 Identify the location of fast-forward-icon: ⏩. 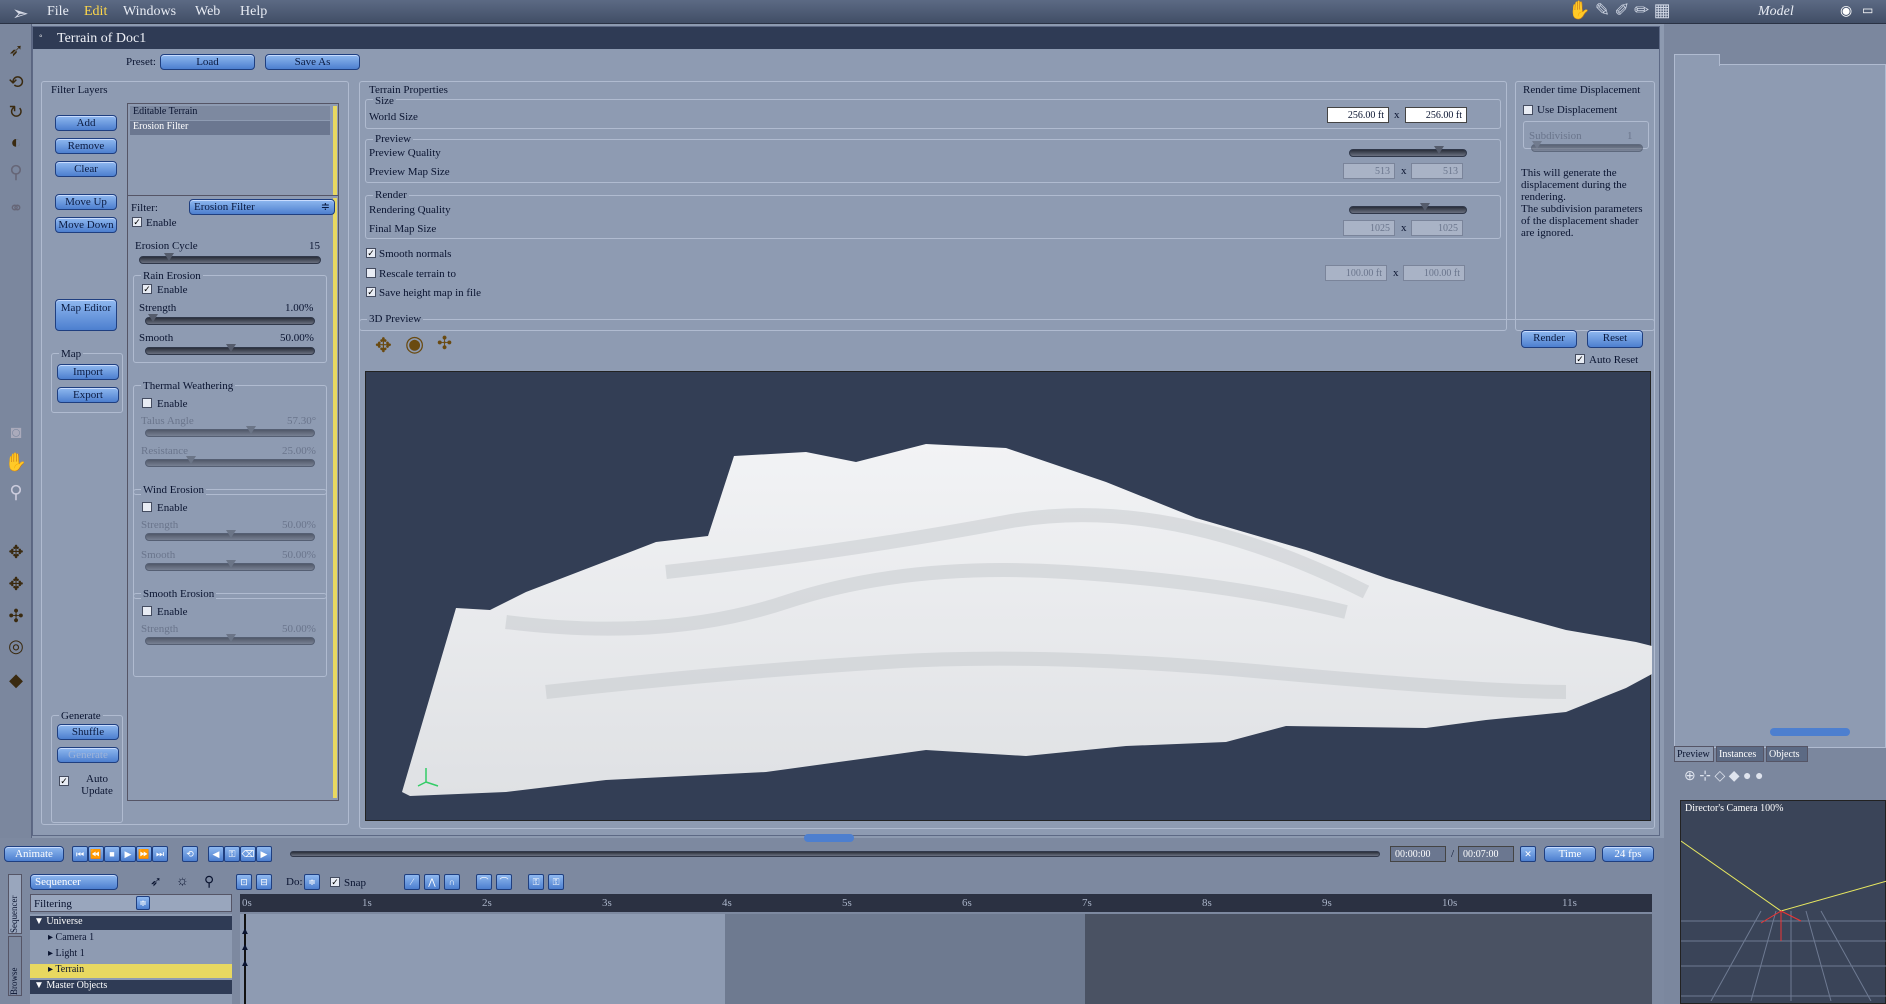
(144, 854).